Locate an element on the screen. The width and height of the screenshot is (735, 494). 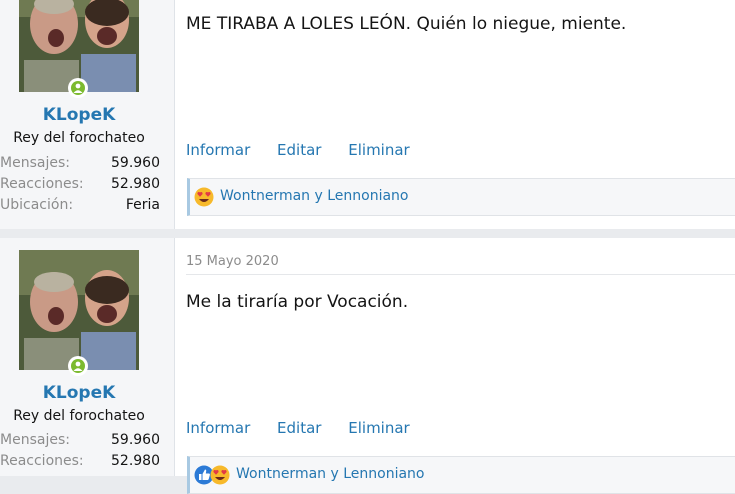
post-message: Me la tiraría por Vocación. is located at coordinates (297, 302).